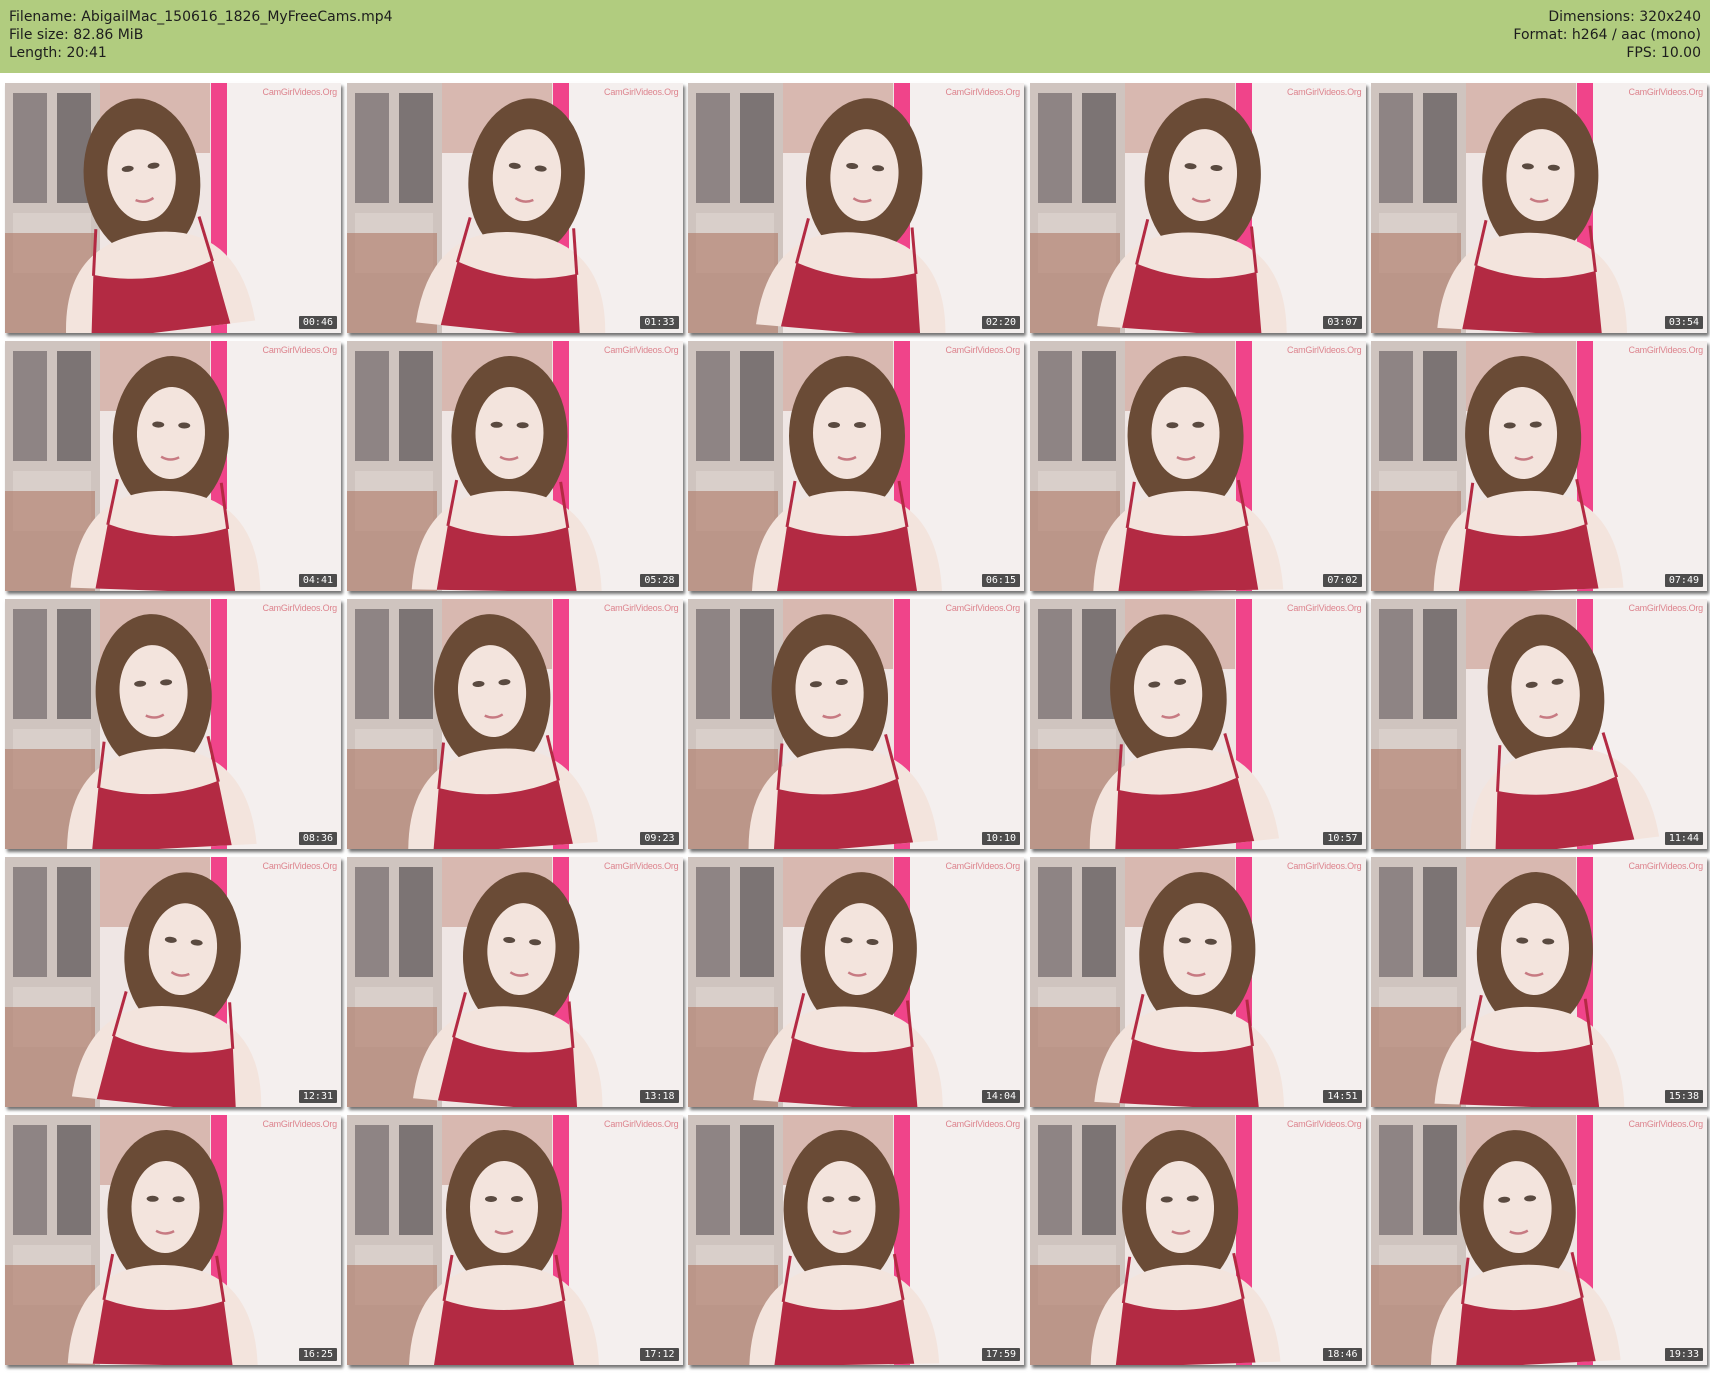 The height and width of the screenshot is (1373, 1710). I want to click on video-frame-thumbnail: CamGirlVideos.Org 13:18, so click(514, 982).